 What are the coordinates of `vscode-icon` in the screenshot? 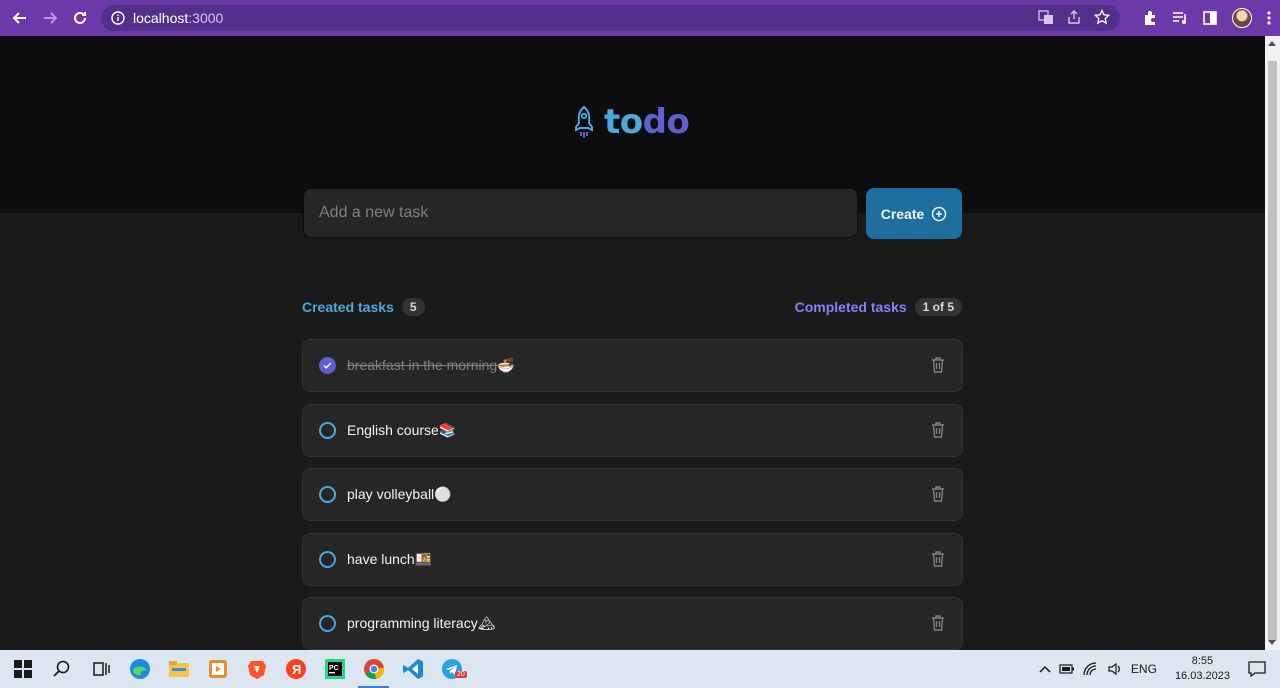 It's located at (412, 669).